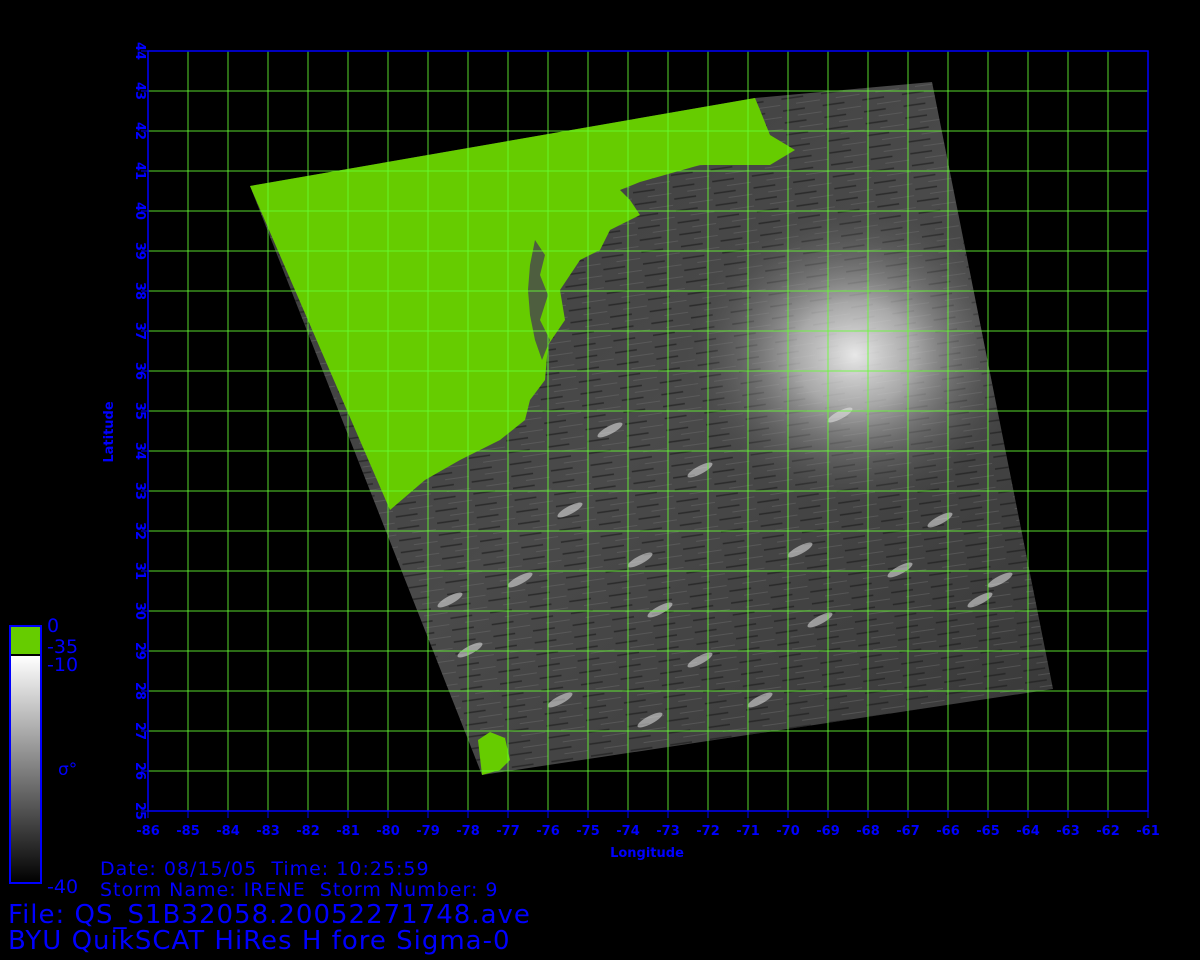 The image size is (1200, 960). I want to click on lon-tick-label: -72, so click(708, 831).